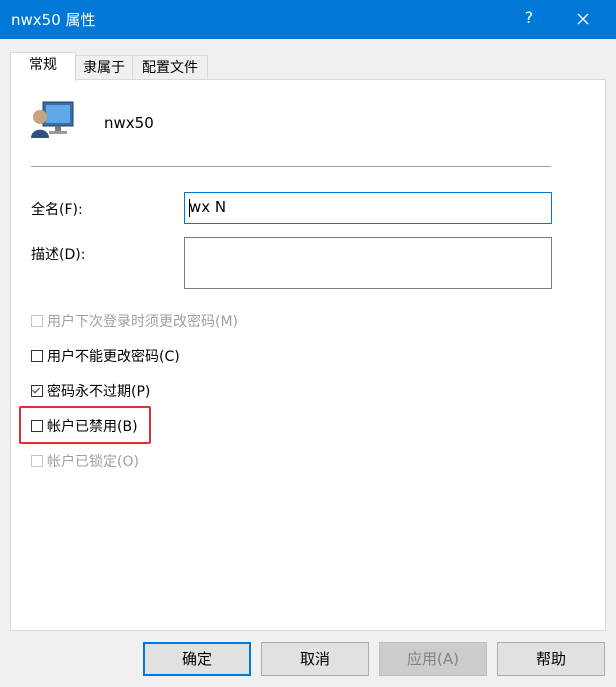 This screenshot has height=687, width=616. What do you see at coordinates (129, 123) in the screenshot?
I see `user-name: nwx50` at bounding box center [129, 123].